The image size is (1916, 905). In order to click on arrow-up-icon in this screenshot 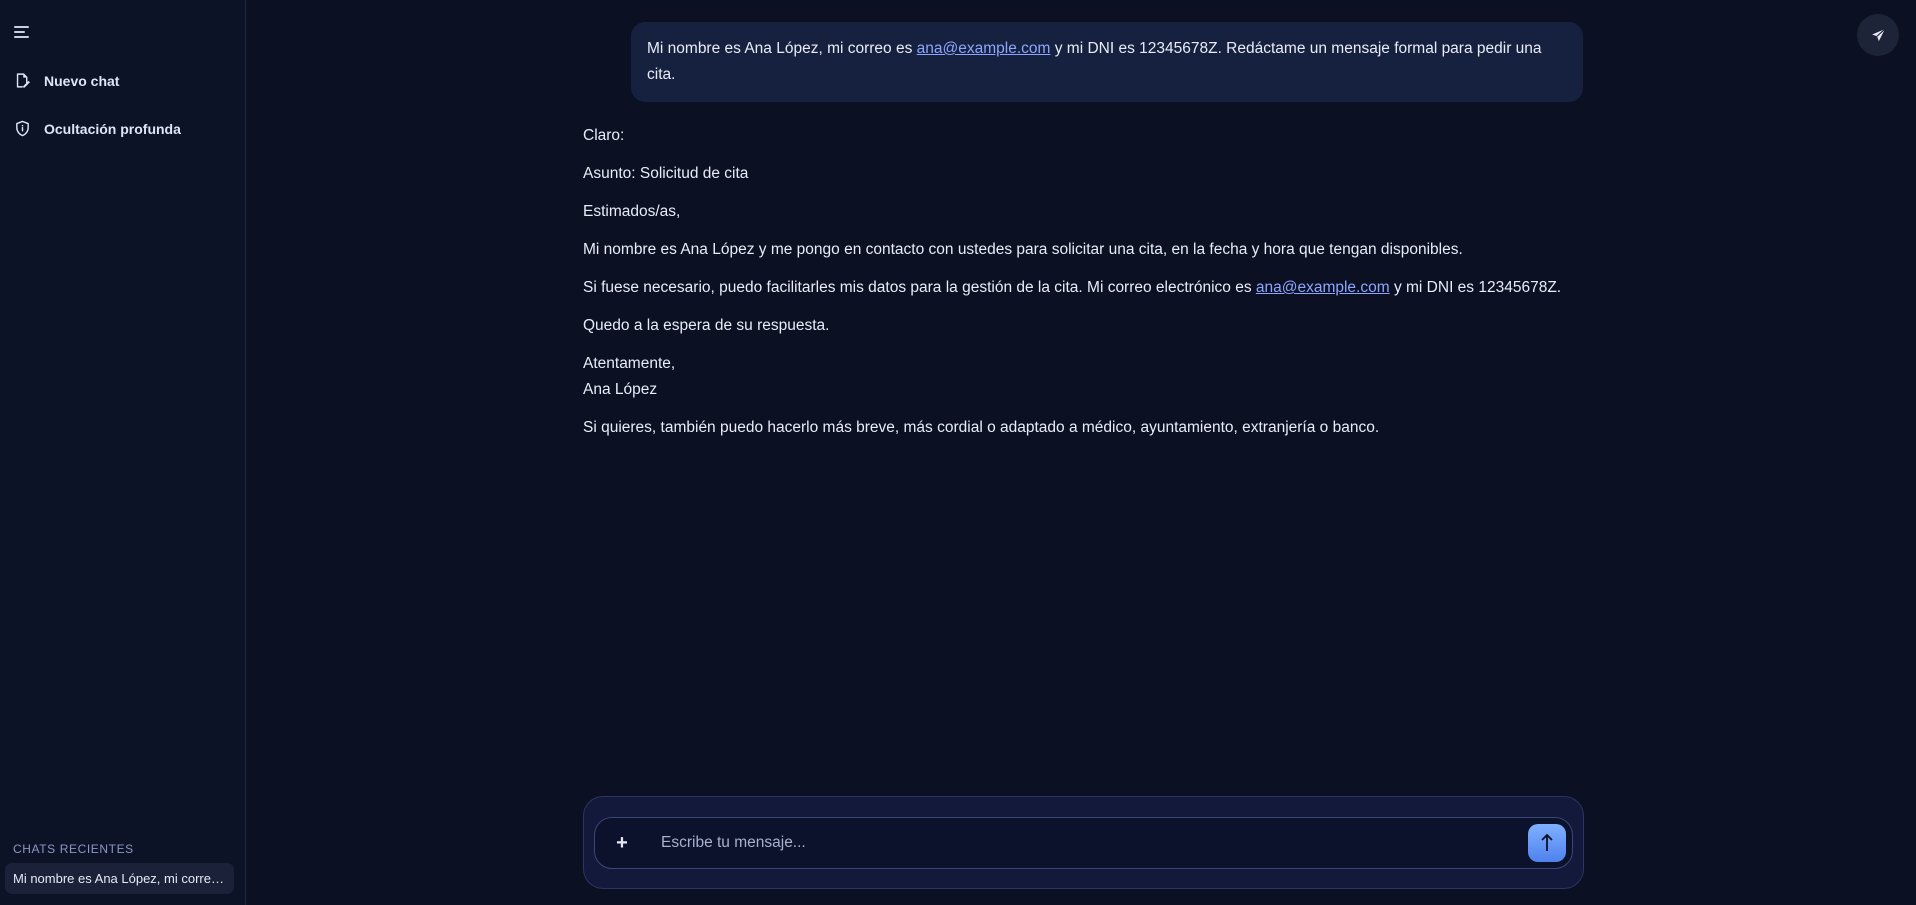, I will do `click(1547, 842)`.